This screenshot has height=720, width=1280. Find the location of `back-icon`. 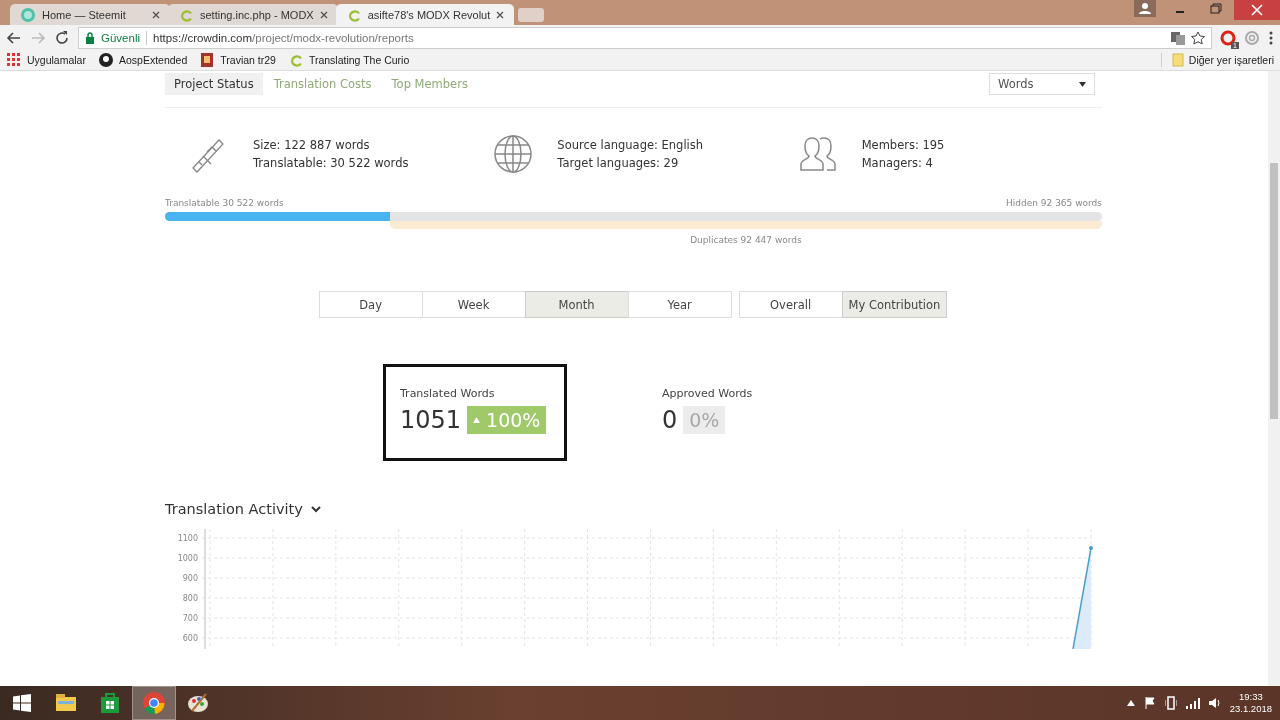

back-icon is located at coordinates (14, 37).